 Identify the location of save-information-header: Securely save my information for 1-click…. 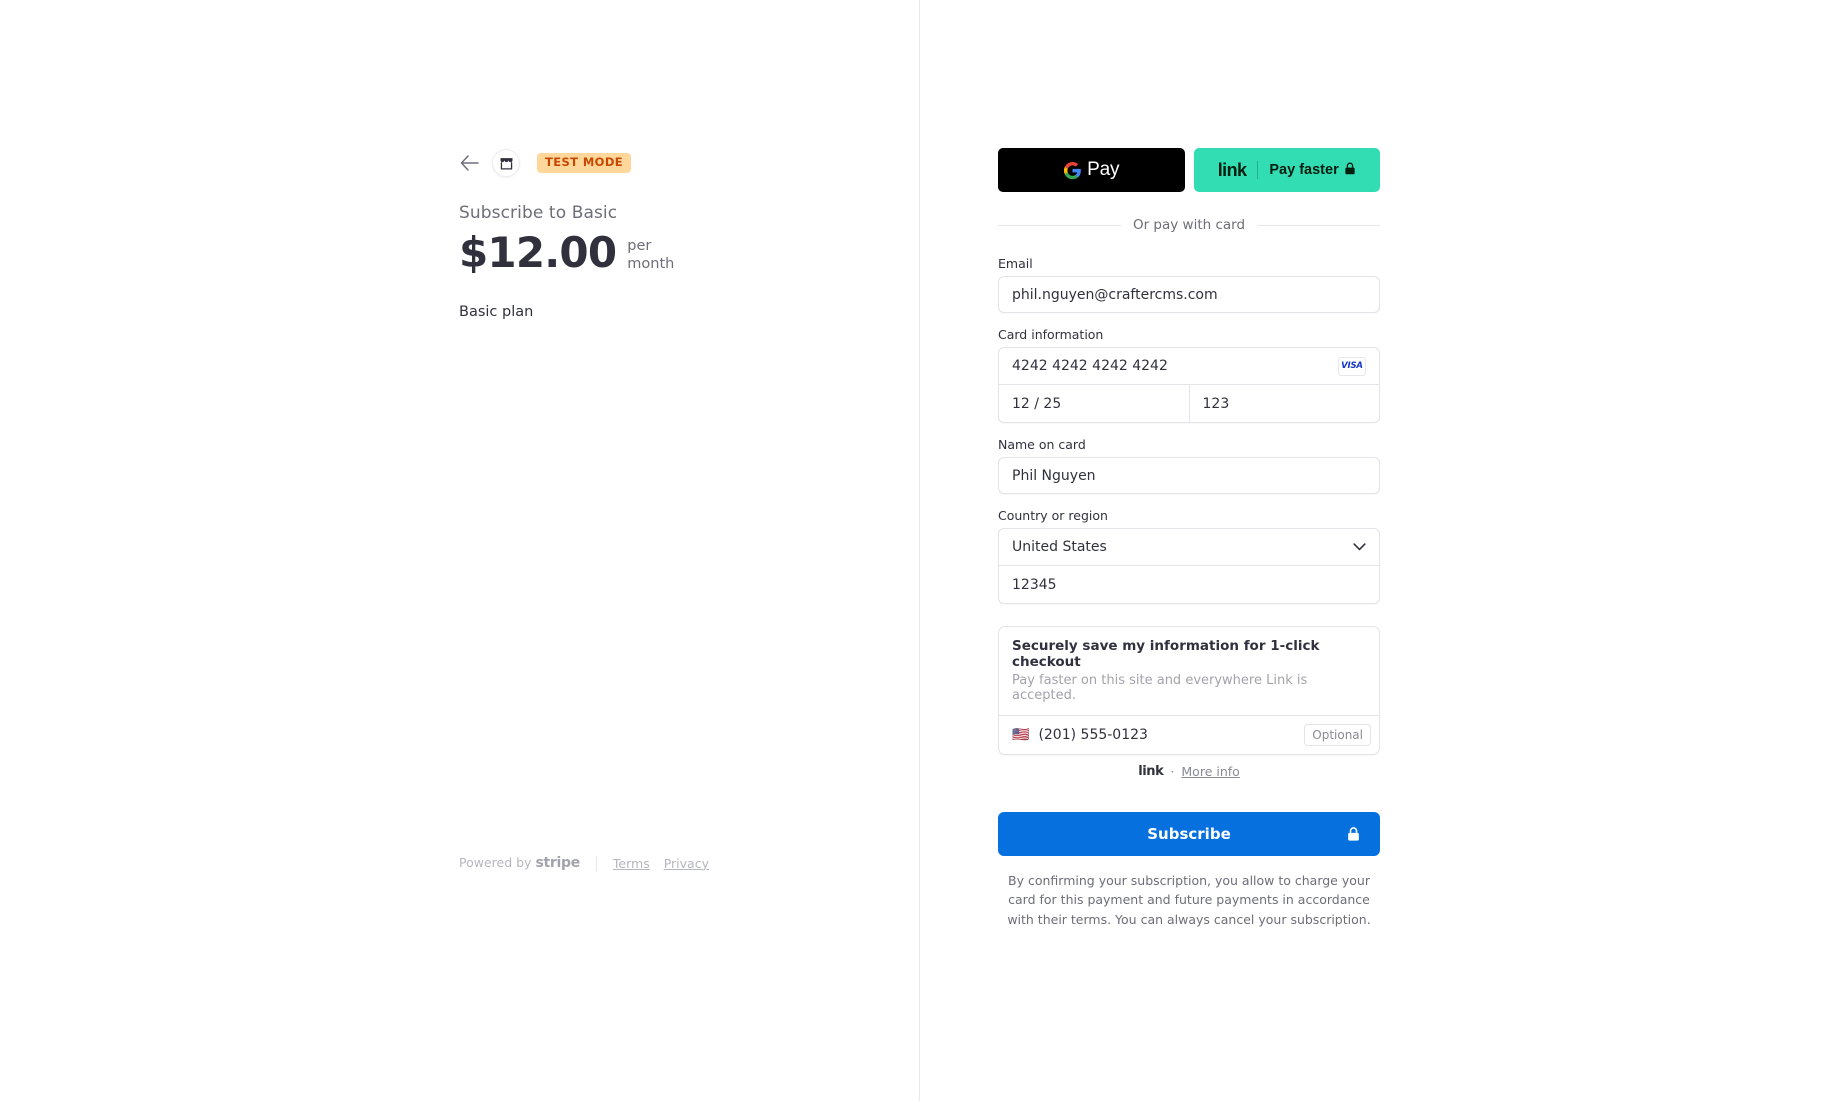
(1189, 671).